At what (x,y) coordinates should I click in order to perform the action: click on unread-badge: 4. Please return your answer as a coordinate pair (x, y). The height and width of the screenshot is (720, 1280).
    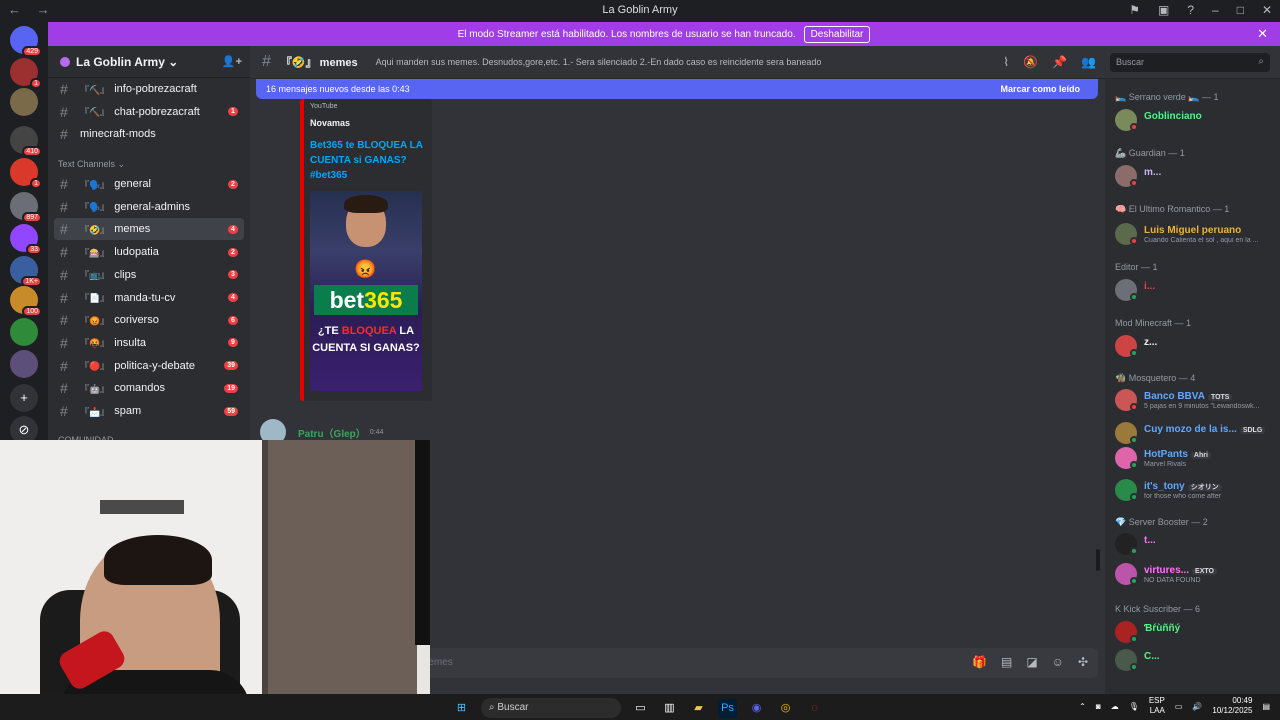
    Looking at the image, I should click on (233, 229).